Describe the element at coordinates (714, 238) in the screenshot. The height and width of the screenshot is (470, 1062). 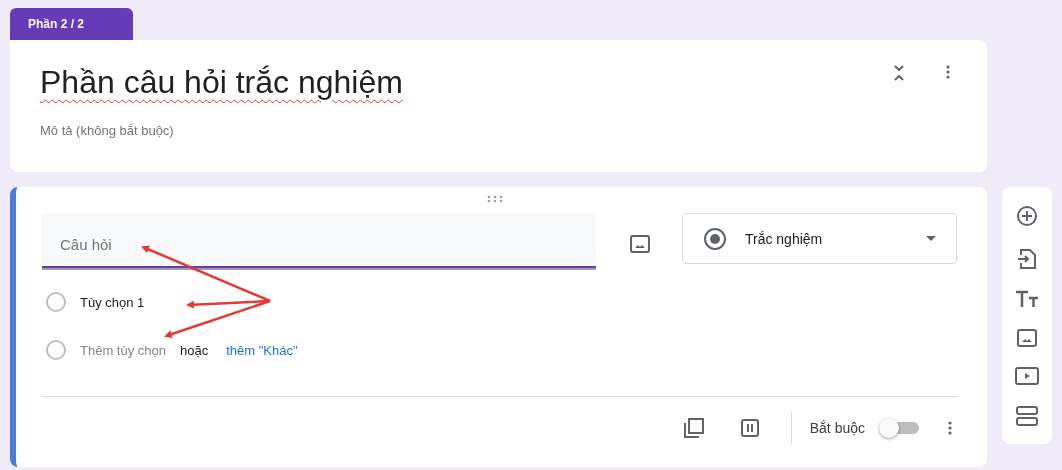
I see `radio-button-icon` at that location.